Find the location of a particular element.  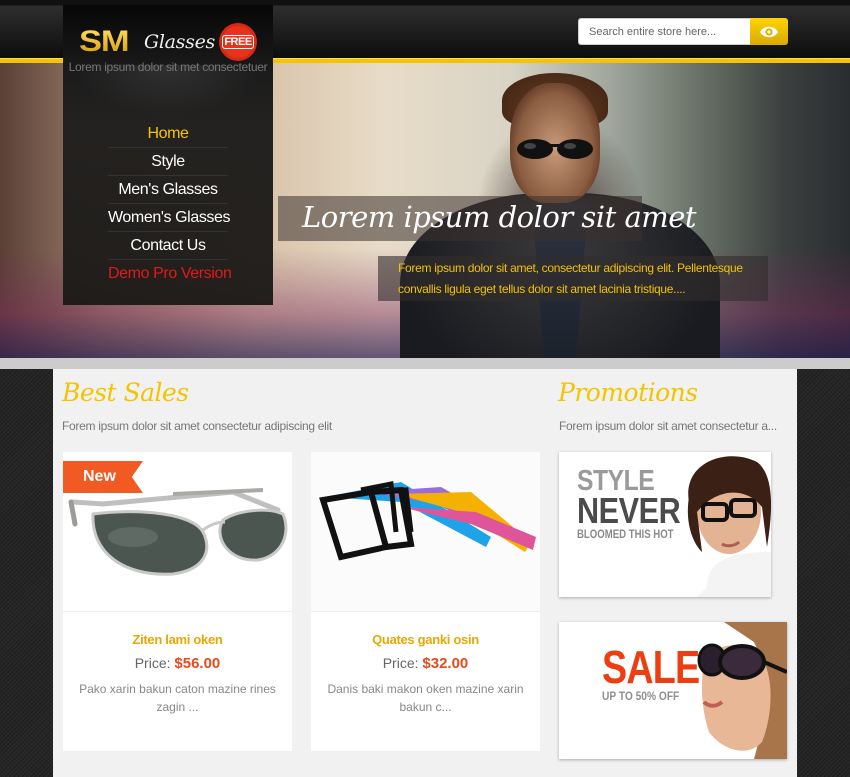

new-badge: New is located at coordinates (103, 477).